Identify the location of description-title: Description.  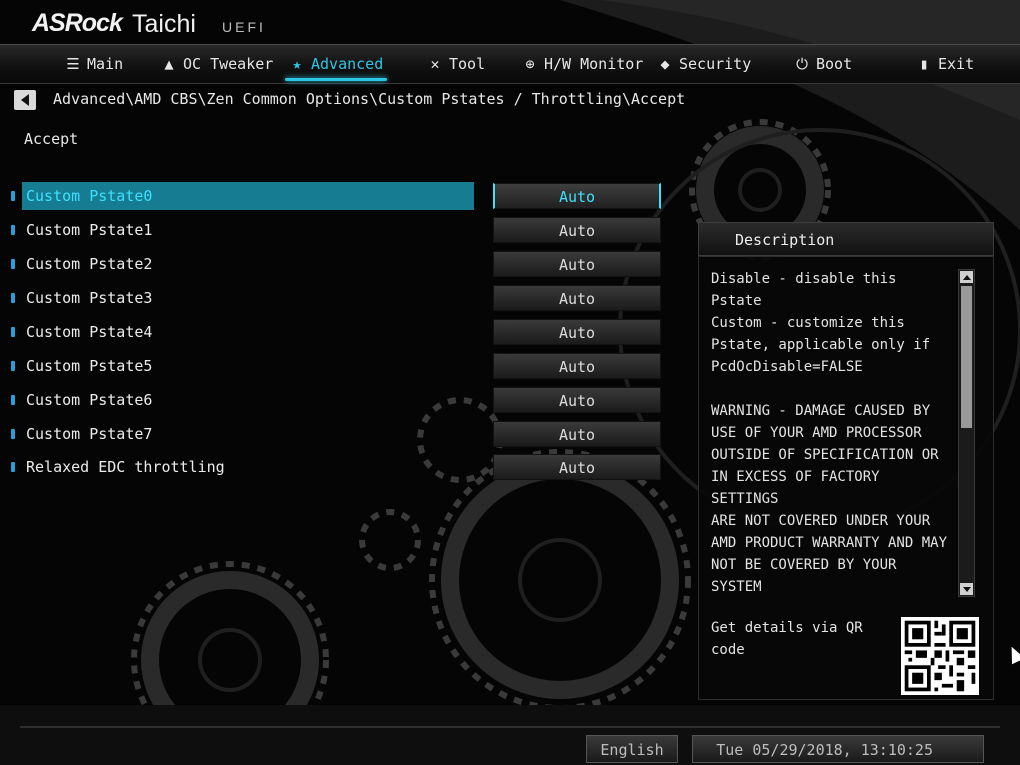
(785, 240).